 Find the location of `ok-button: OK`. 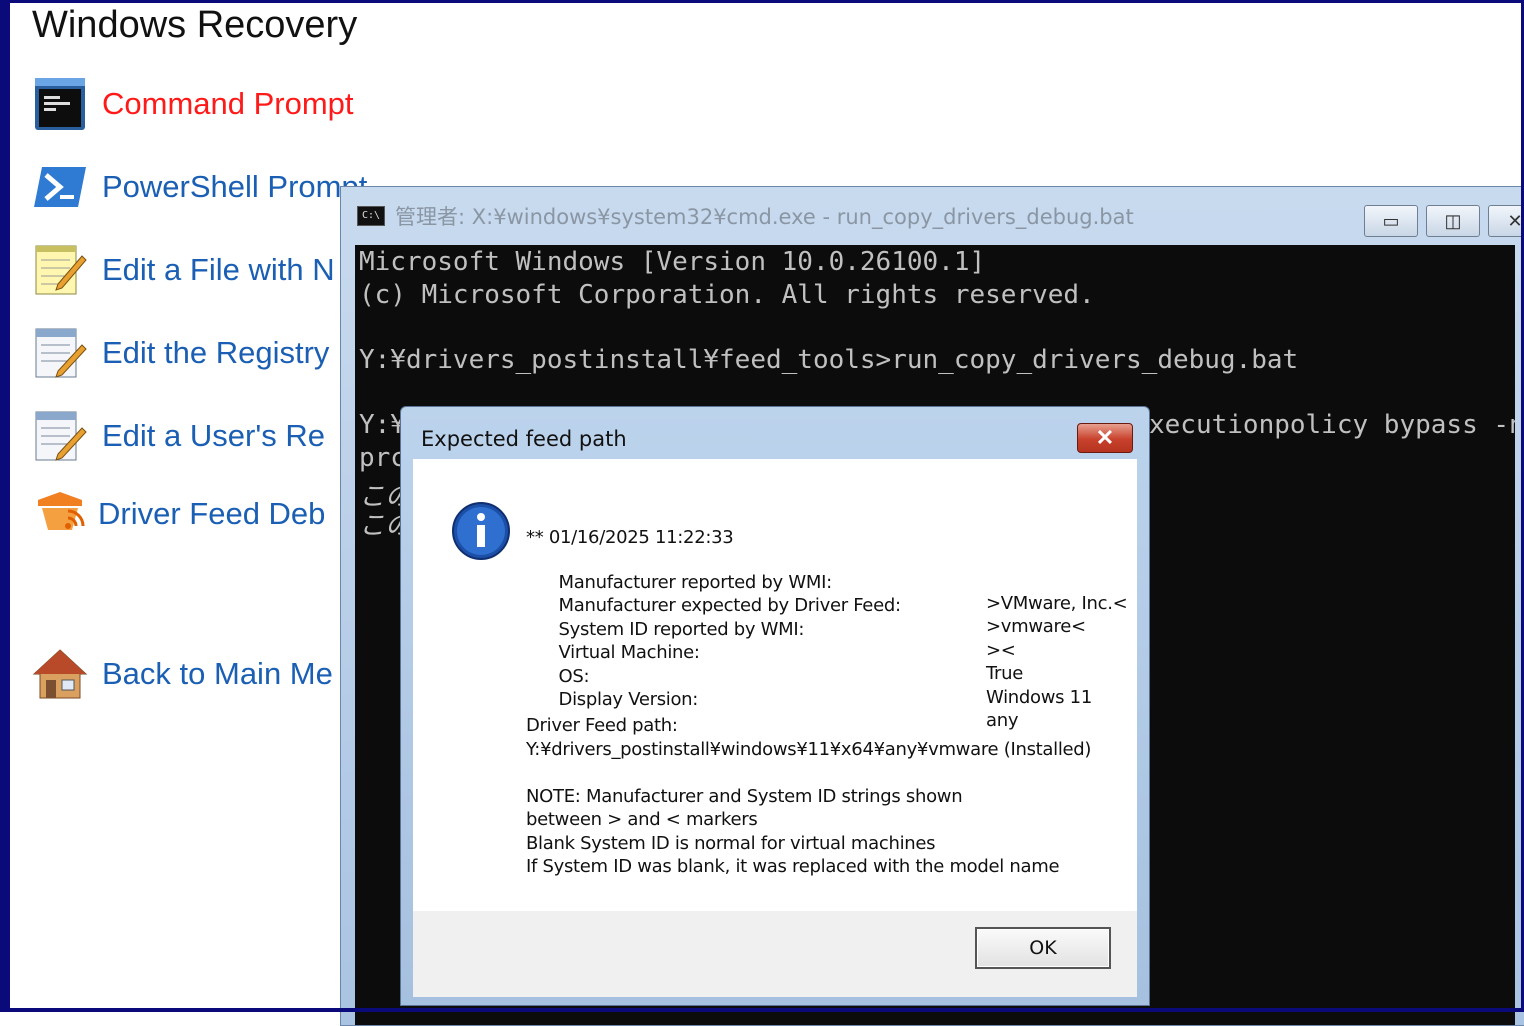

ok-button: OK is located at coordinates (1043, 948).